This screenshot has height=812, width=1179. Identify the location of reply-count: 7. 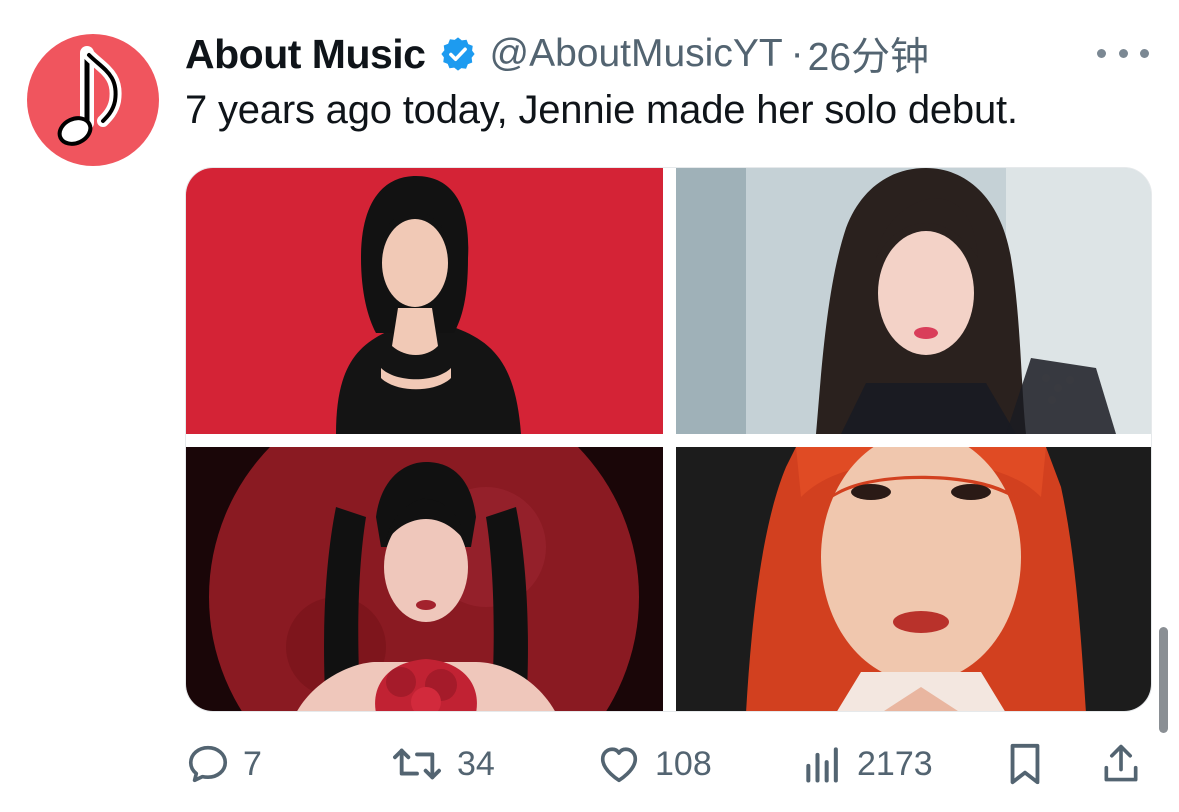
(252, 763).